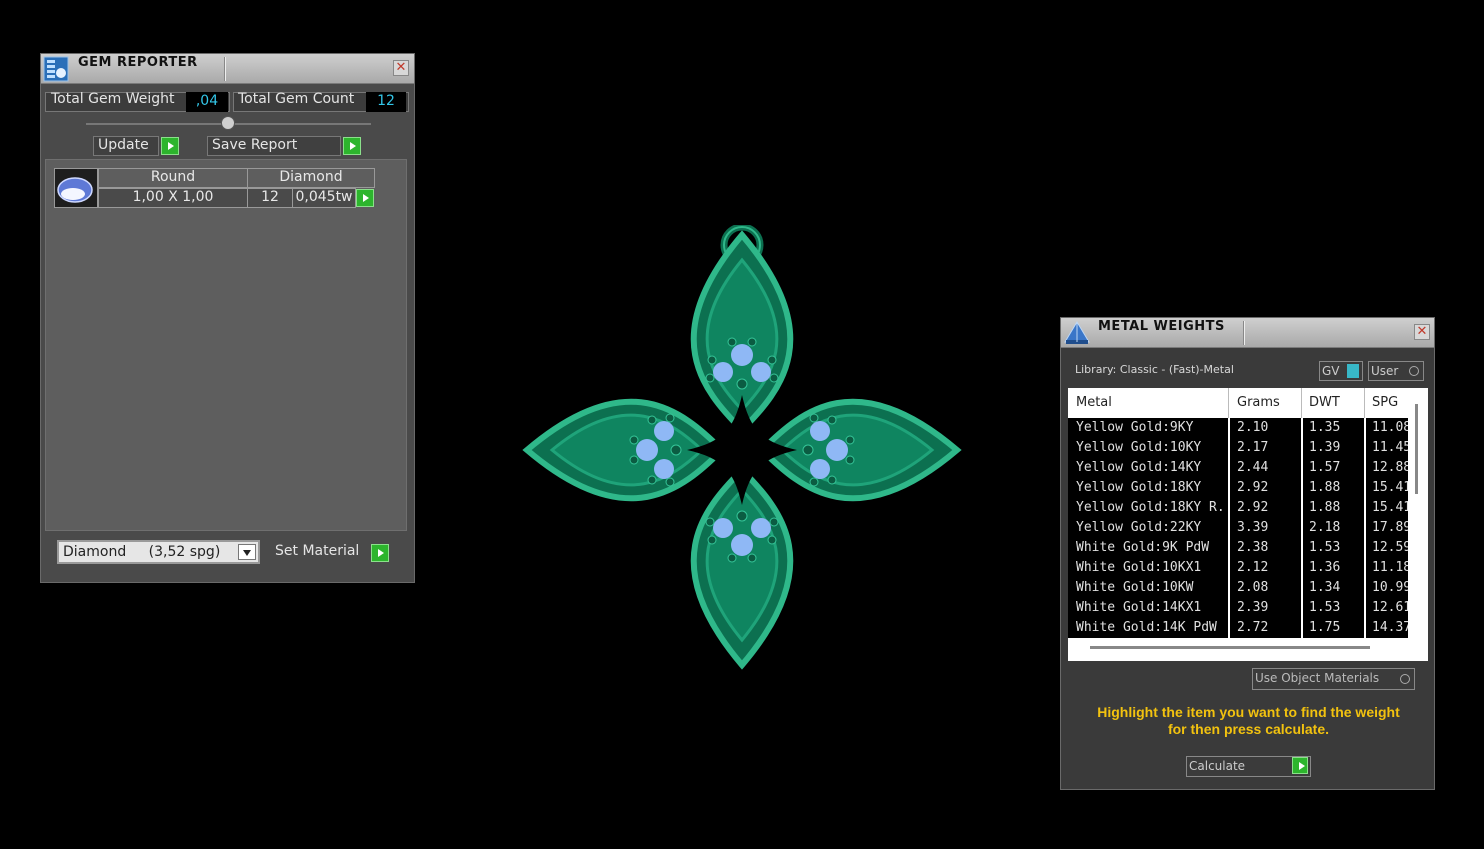  Describe the element at coordinates (247, 552) in the screenshot. I see `chevron-down-icon` at that location.